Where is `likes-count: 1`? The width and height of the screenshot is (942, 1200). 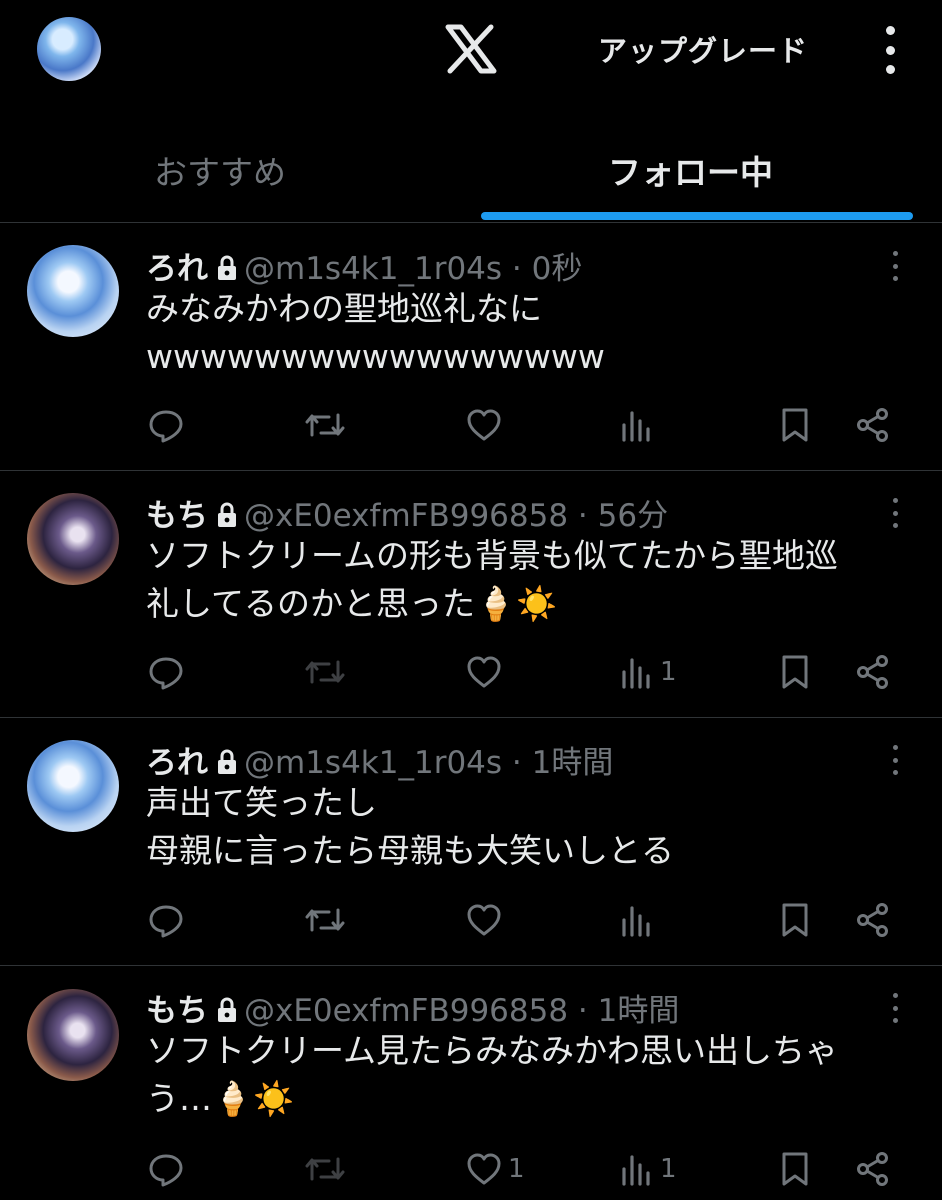
likes-count: 1 is located at coordinates (516, 1169).